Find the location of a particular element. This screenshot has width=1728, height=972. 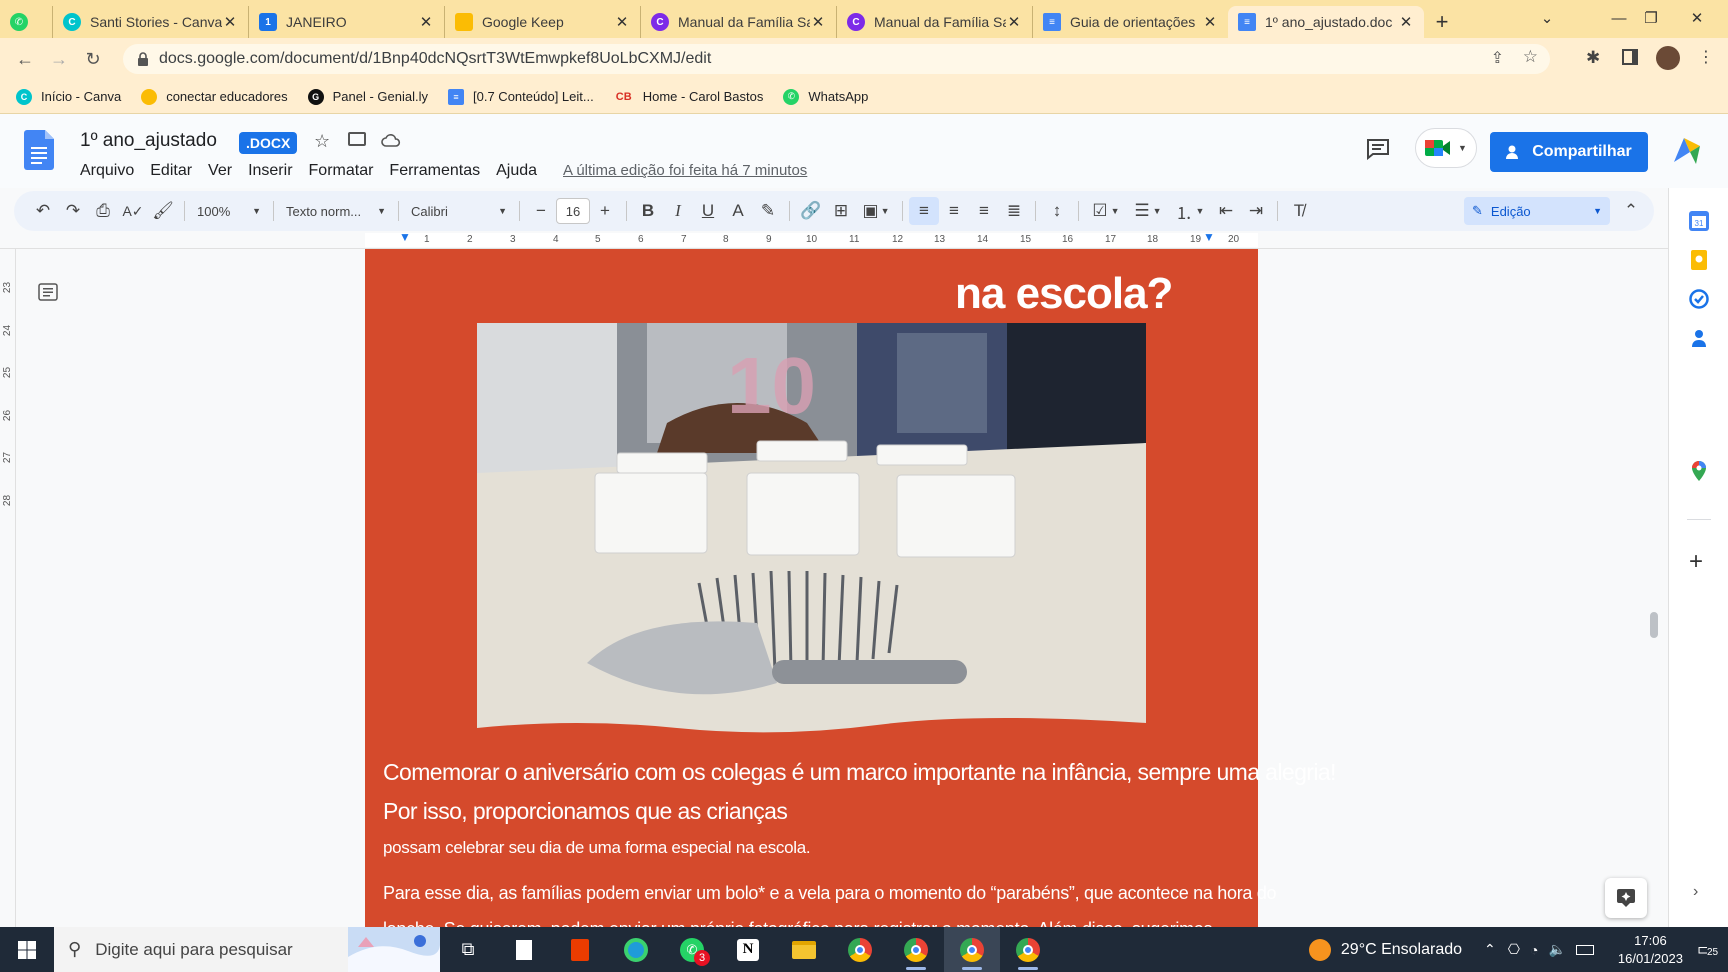

menu-ajuda: Ajuda is located at coordinates (516, 171).